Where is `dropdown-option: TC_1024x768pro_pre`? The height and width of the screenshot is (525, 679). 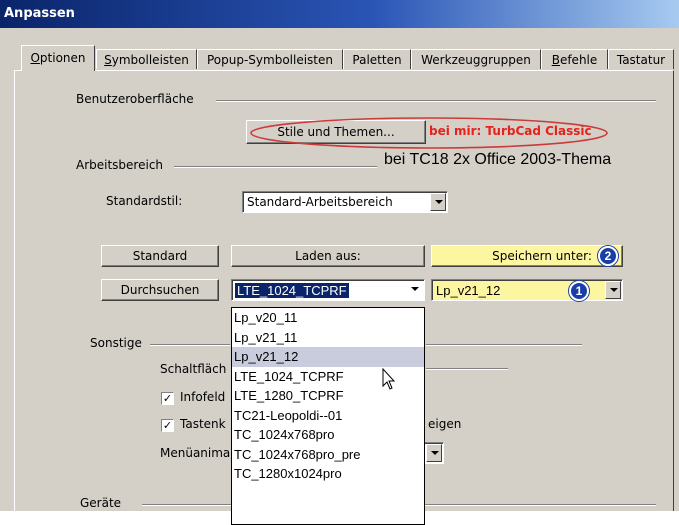 dropdown-option: TC_1024x768pro_pre is located at coordinates (328, 455).